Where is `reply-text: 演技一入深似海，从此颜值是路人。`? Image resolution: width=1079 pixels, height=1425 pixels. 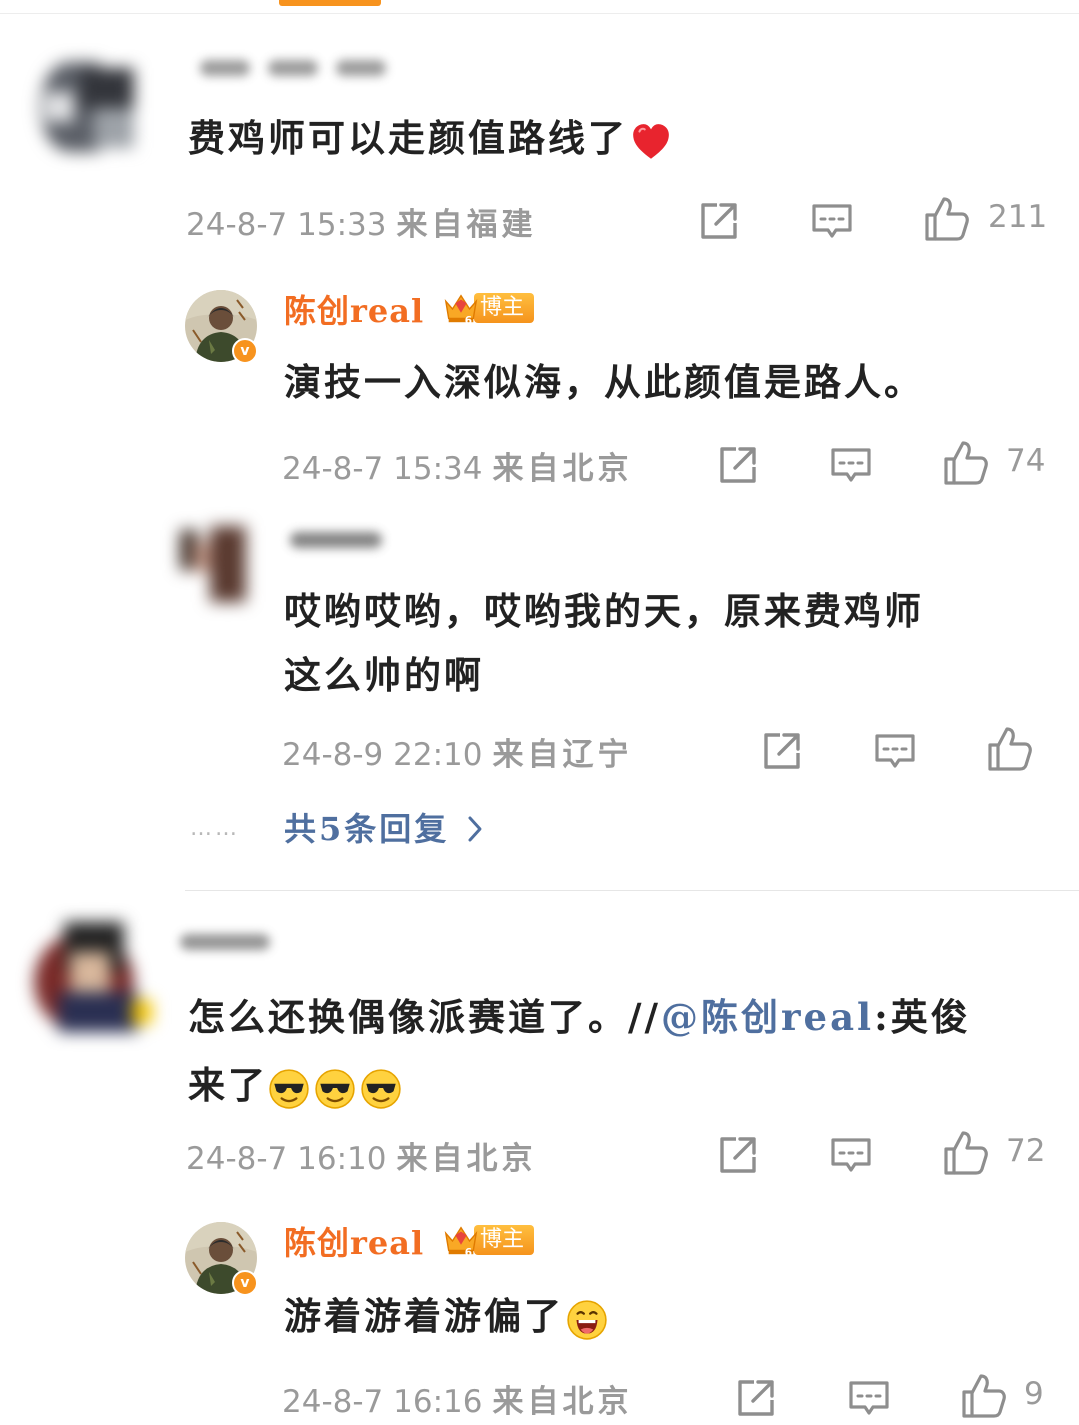
reply-text: 演技一入深似海，从此颜值是路人。 is located at coordinates (604, 382).